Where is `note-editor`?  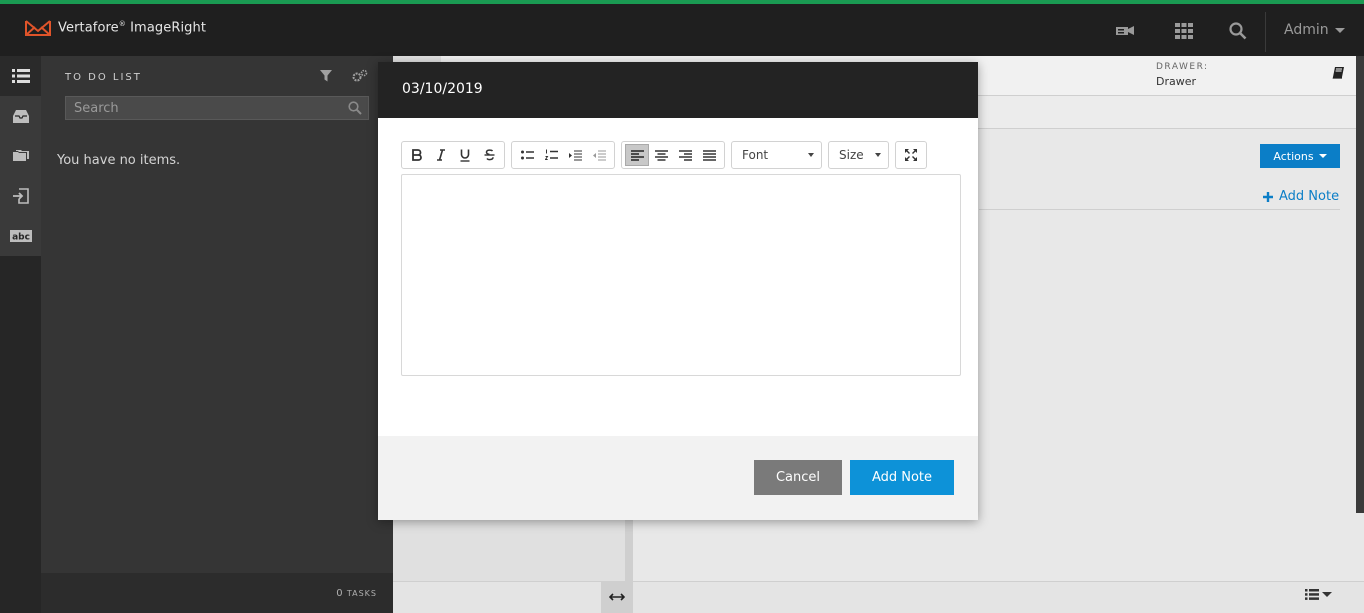 note-editor is located at coordinates (681, 275).